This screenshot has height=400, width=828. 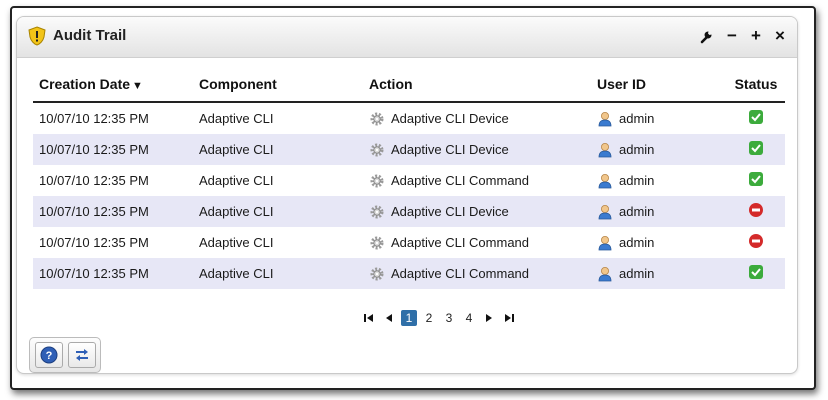 What do you see at coordinates (369, 318) in the screenshot?
I see `first-page-icon` at bounding box center [369, 318].